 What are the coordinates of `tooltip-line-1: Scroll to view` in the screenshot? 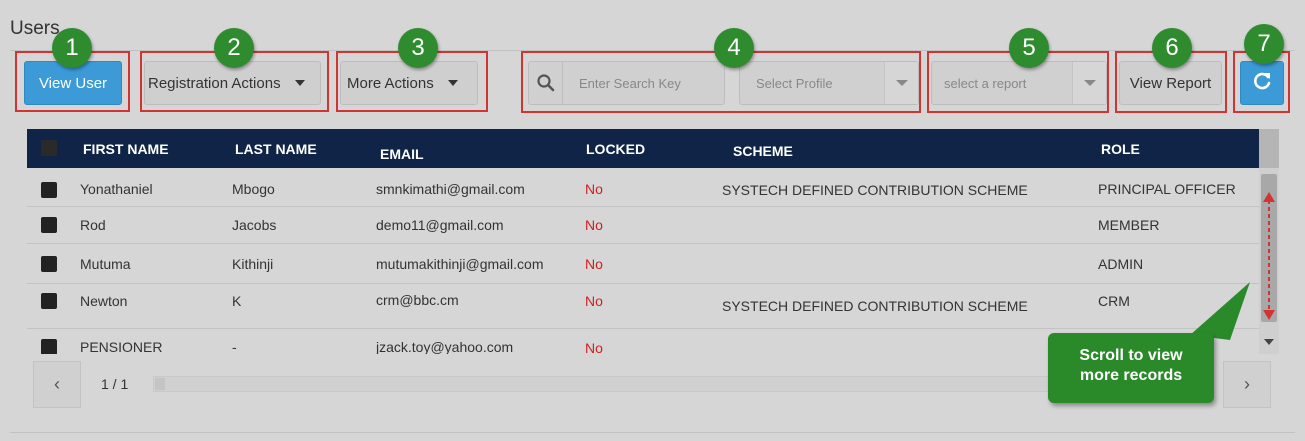 It's located at (1131, 355).